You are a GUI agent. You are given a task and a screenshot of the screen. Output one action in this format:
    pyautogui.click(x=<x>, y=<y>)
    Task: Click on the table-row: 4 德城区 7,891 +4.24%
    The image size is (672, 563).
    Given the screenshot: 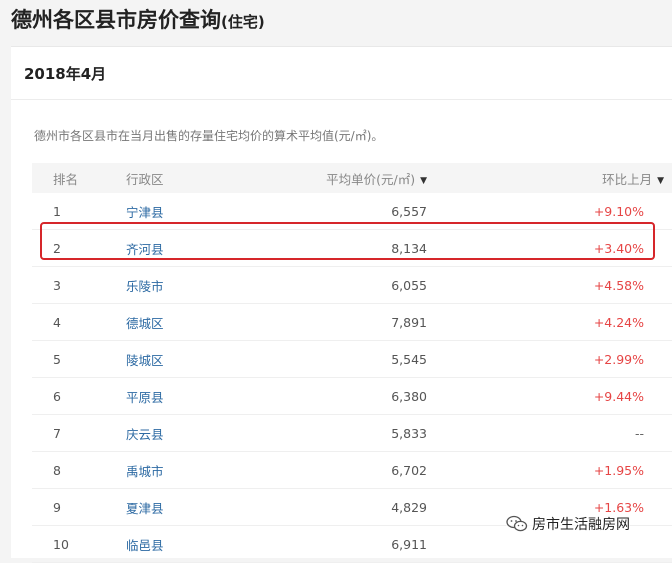 What is the action you would take?
    pyautogui.click(x=352, y=322)
    